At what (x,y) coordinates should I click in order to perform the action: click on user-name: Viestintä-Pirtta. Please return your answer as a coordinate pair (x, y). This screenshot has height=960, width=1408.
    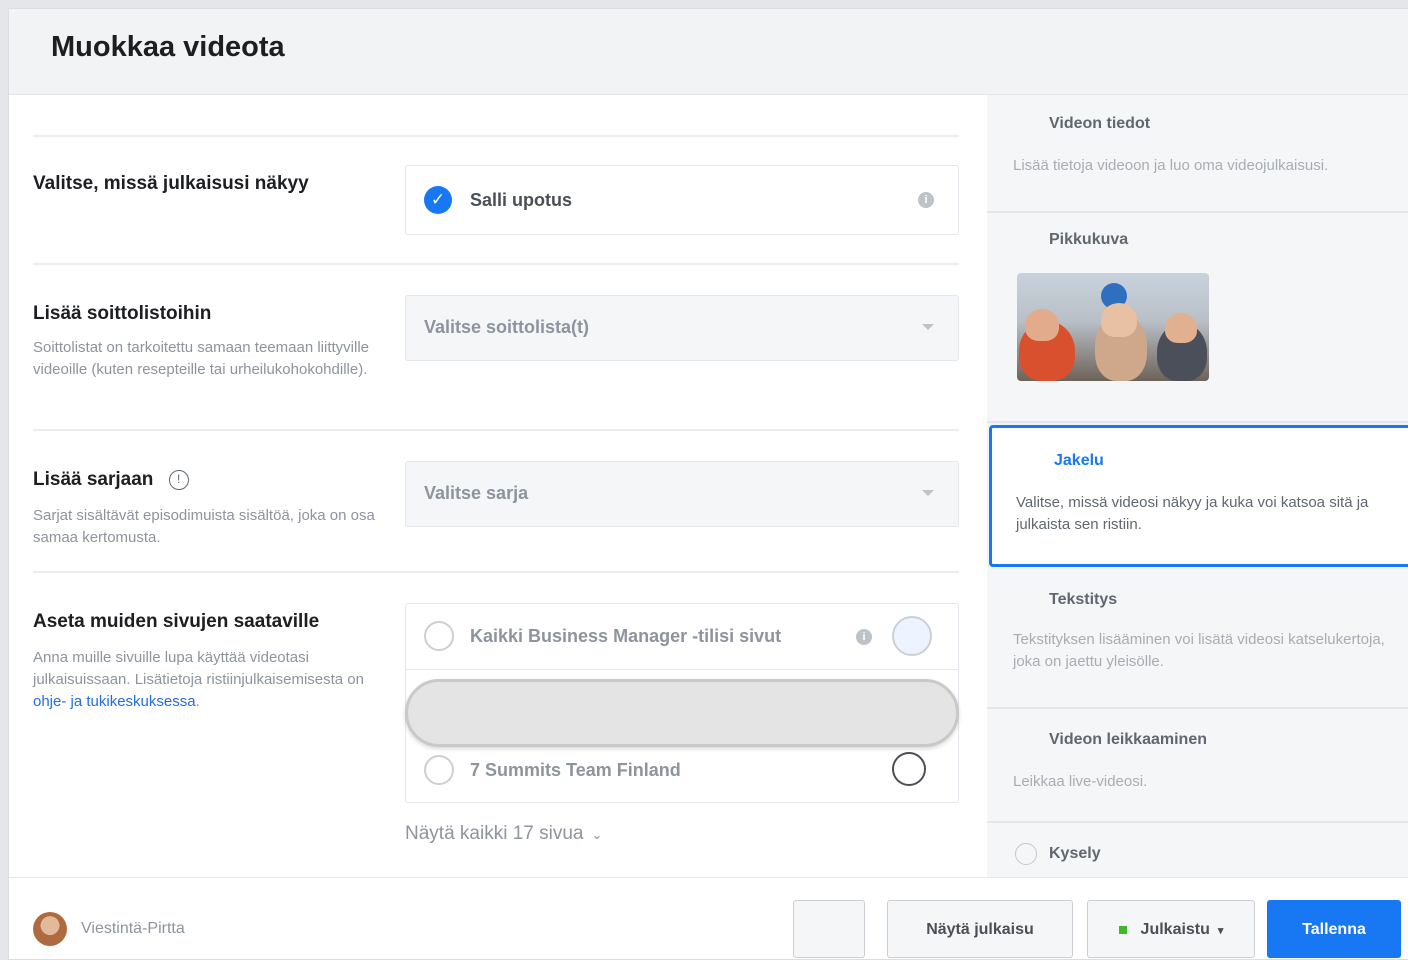
    Looking at the image, I should click on (133, 928).